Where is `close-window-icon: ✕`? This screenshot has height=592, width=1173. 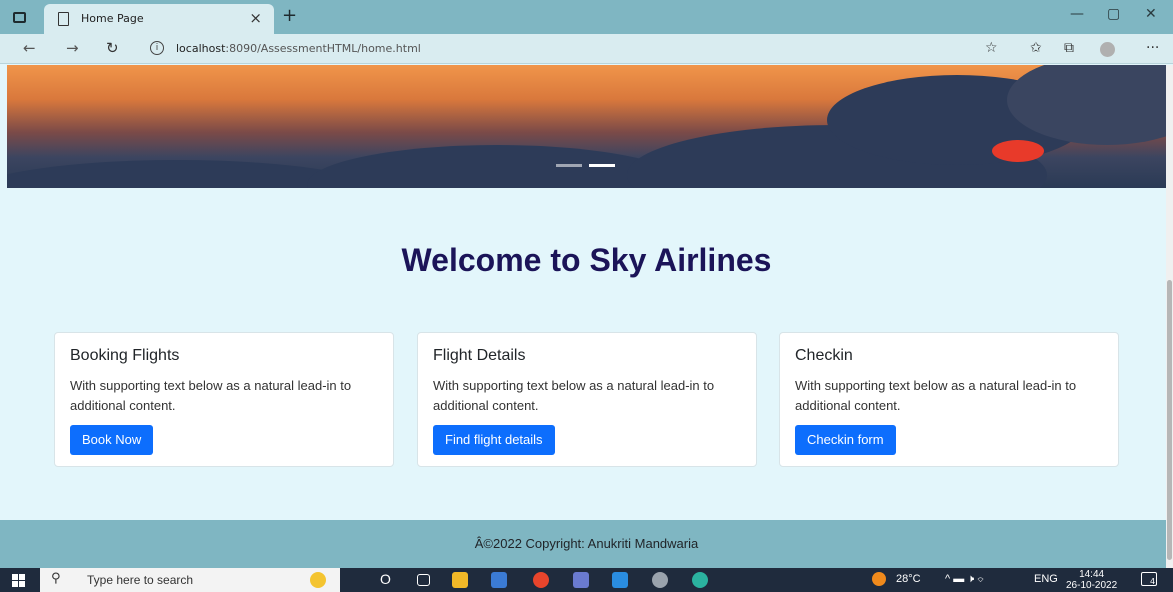 close-window-icon: ✕ is located at coordinates (1151, 14).